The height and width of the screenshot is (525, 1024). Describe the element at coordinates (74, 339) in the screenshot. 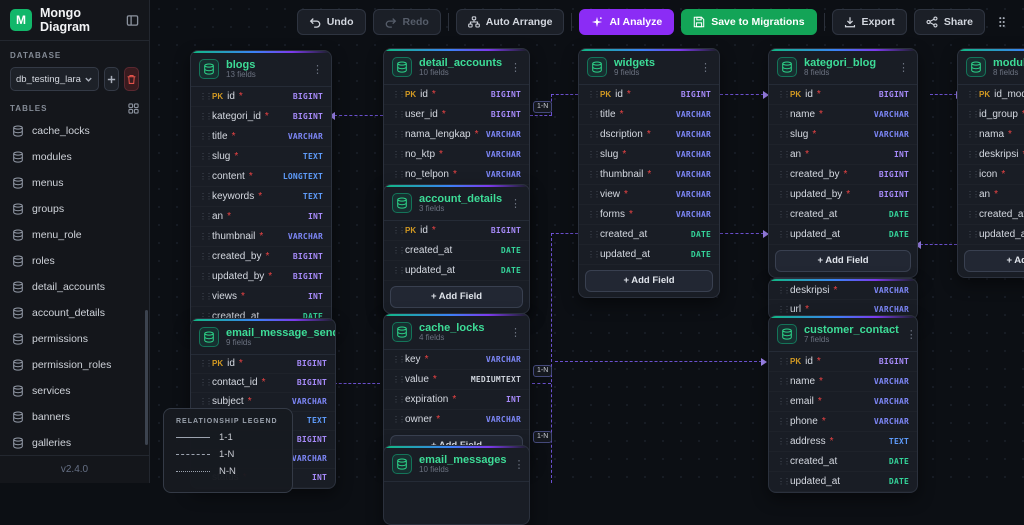

I see `sidebar-item-permissions: permissions` at that location.